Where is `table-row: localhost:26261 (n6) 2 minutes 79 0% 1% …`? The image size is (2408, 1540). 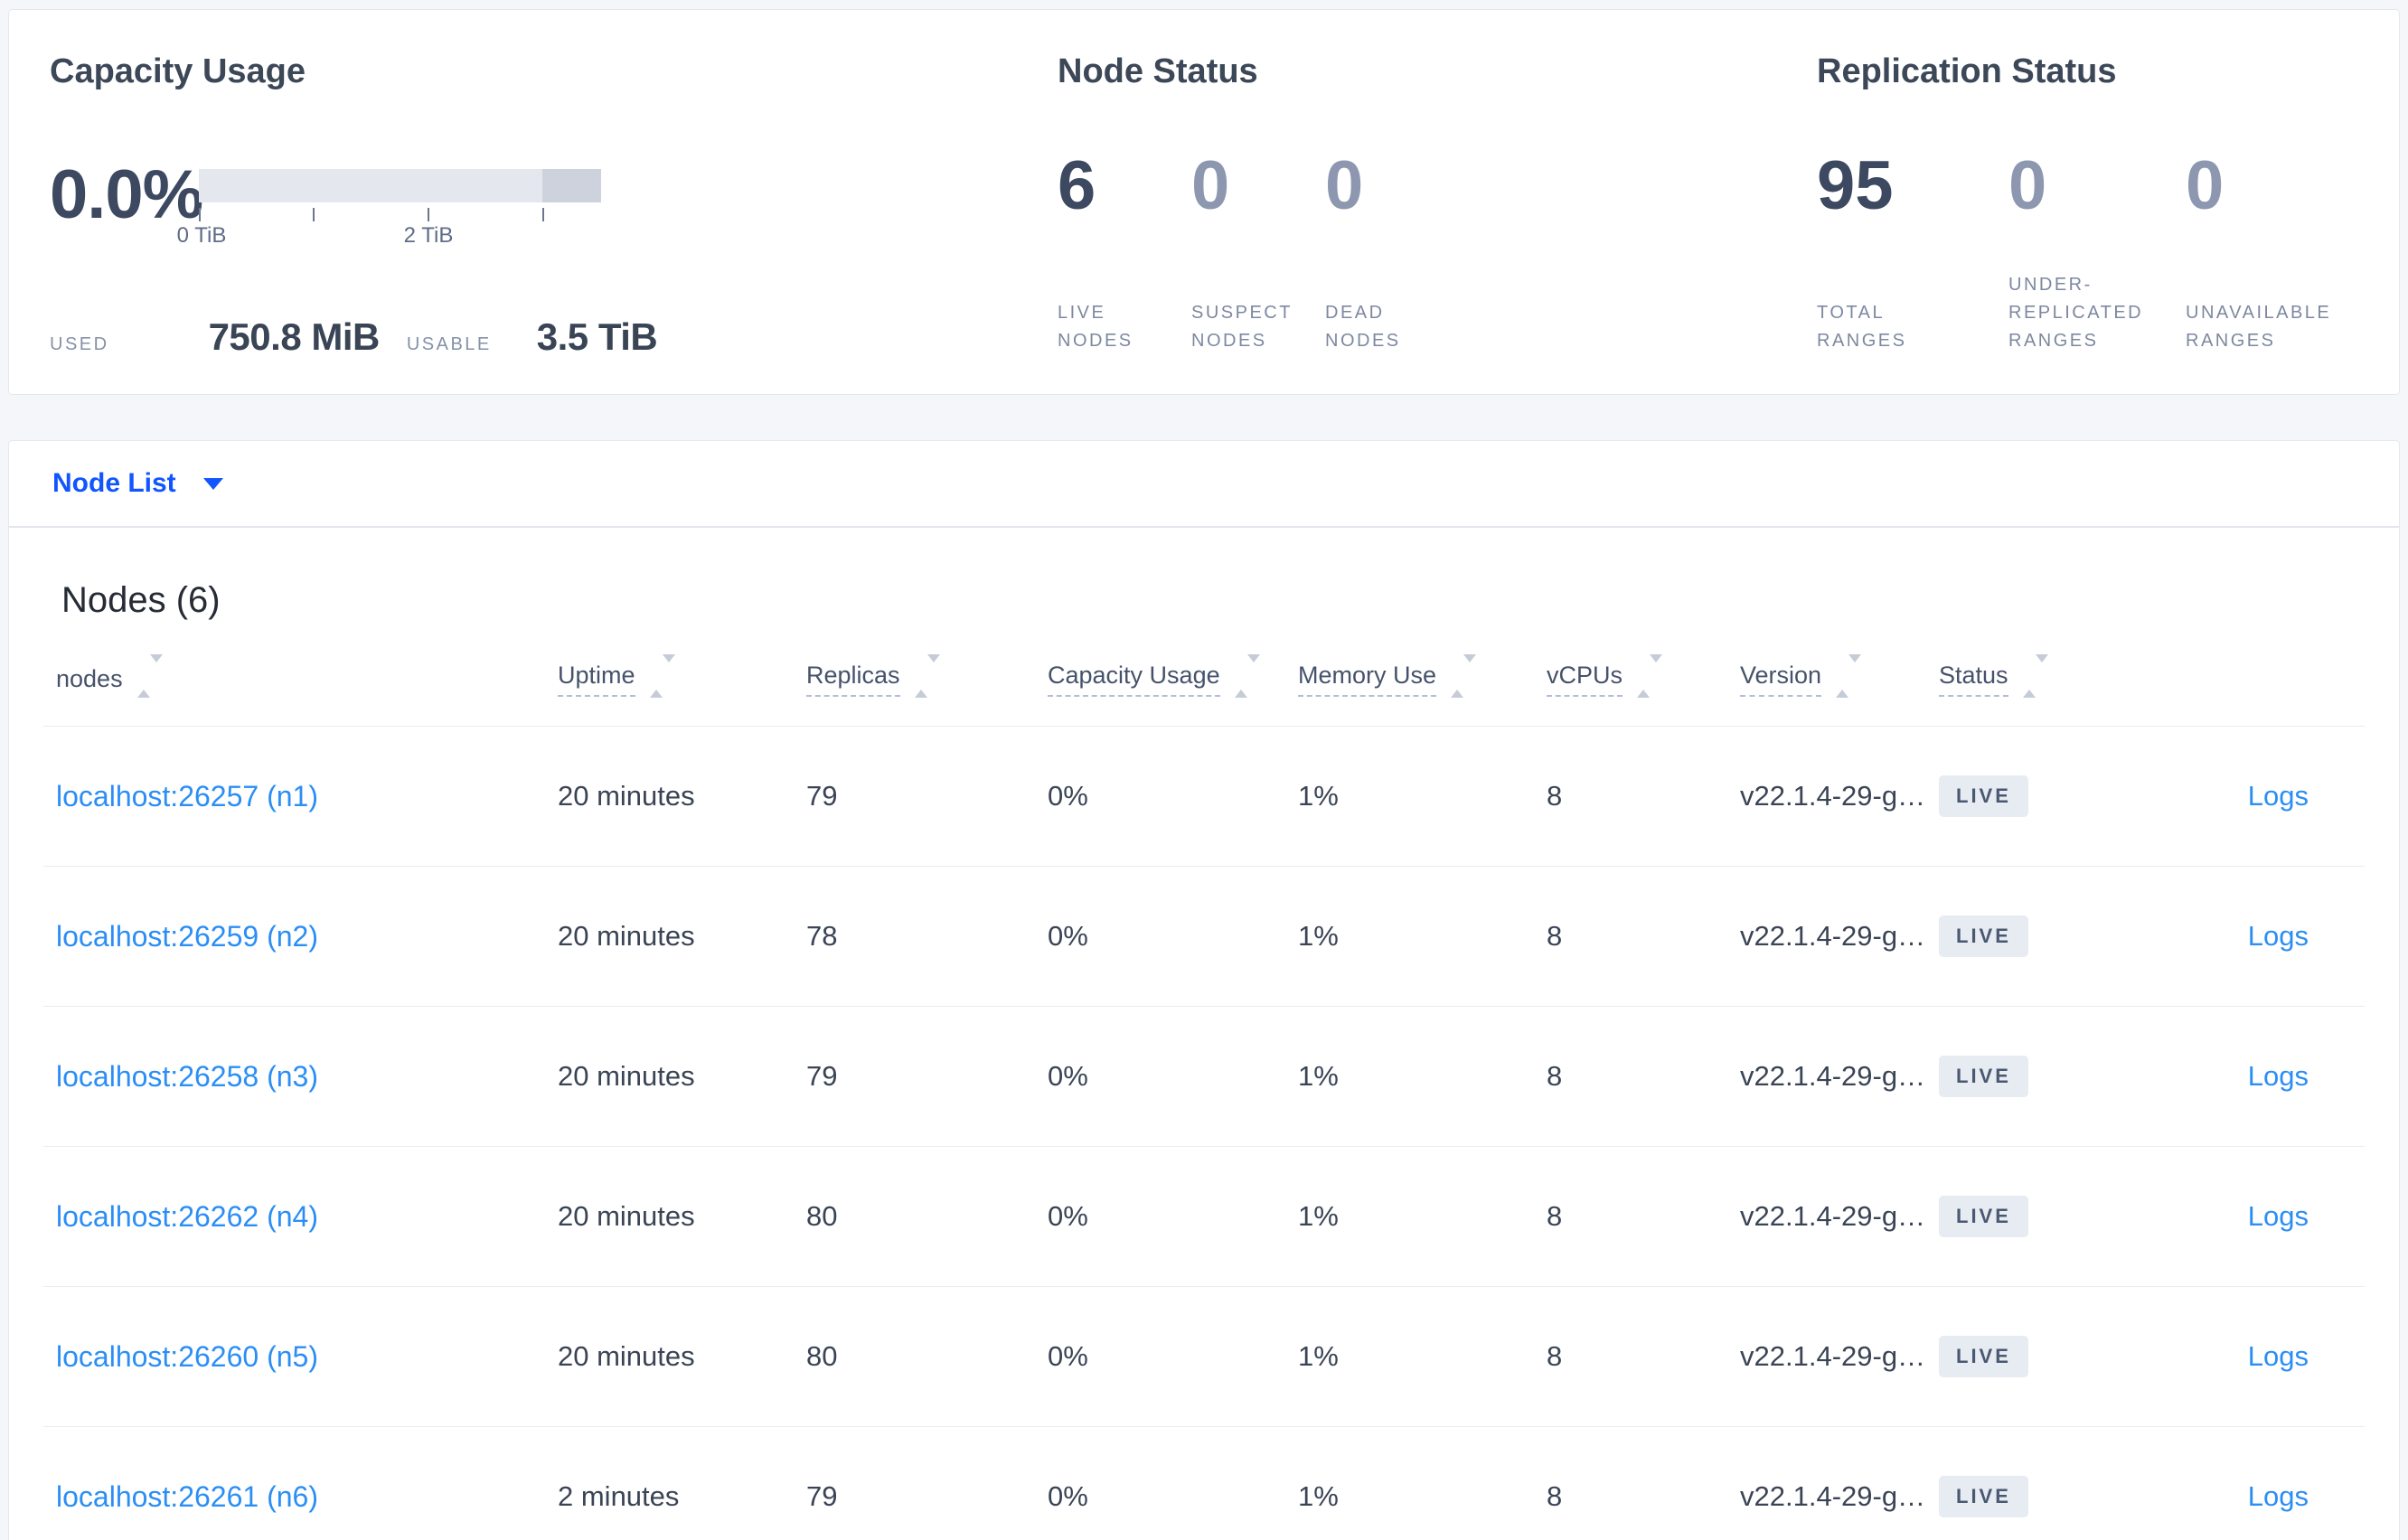 table-row: localhost:26261 (n6) 2 minutes 79 0% 1% … is located at coordinates (1204, 1483).